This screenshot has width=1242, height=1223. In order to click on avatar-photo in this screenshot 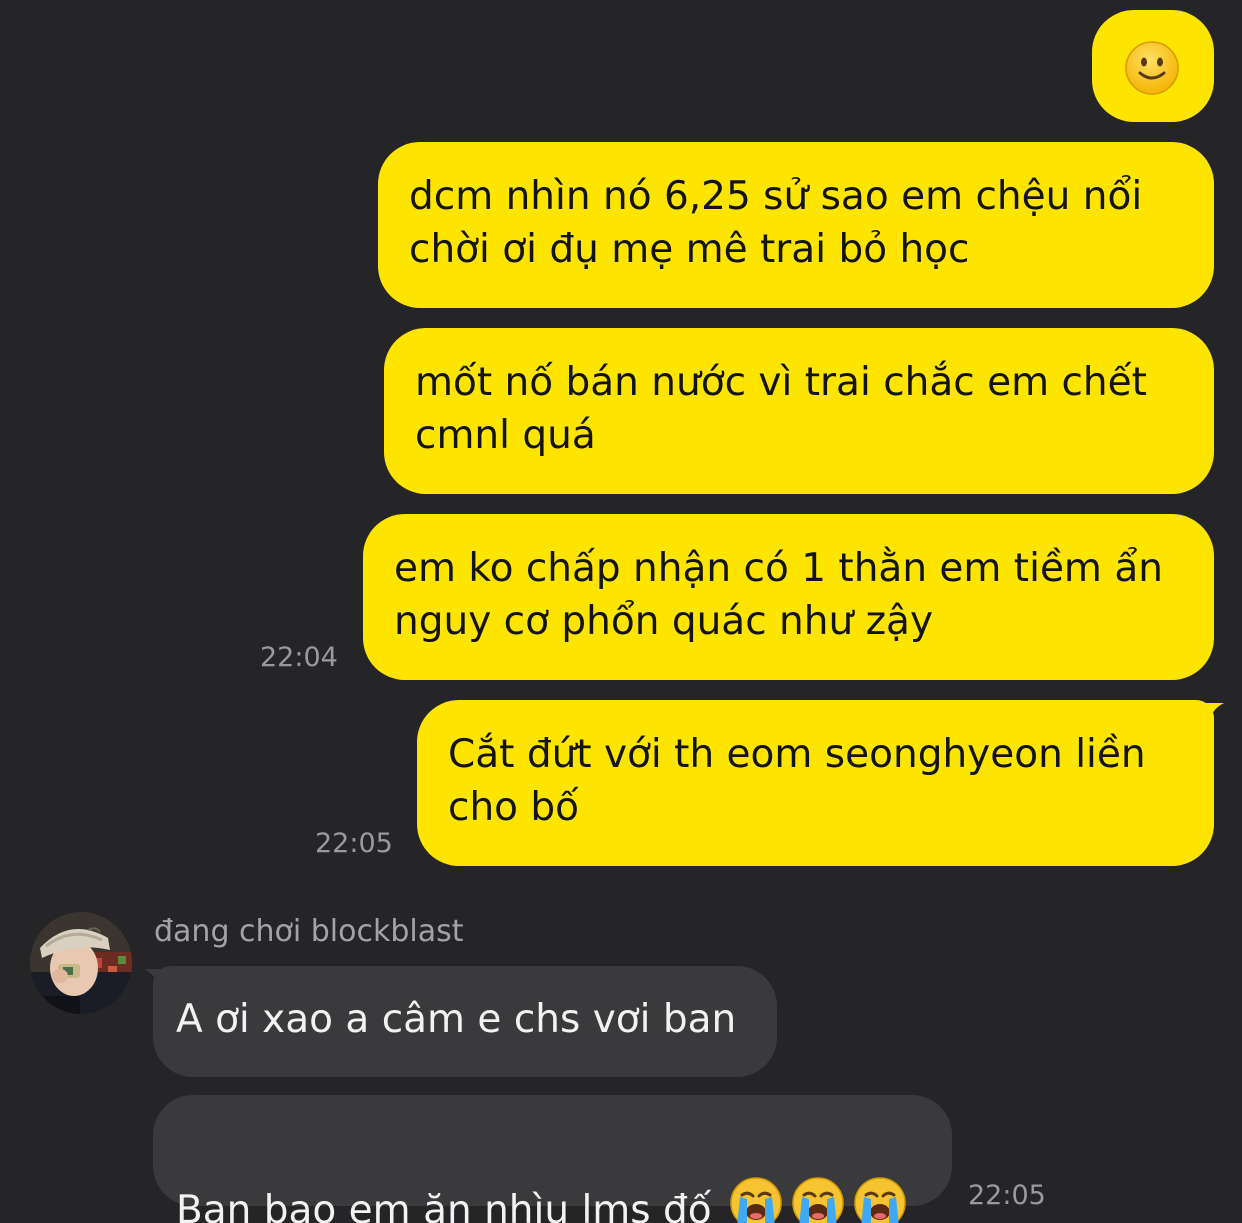, I will do `click(81, 963)`.